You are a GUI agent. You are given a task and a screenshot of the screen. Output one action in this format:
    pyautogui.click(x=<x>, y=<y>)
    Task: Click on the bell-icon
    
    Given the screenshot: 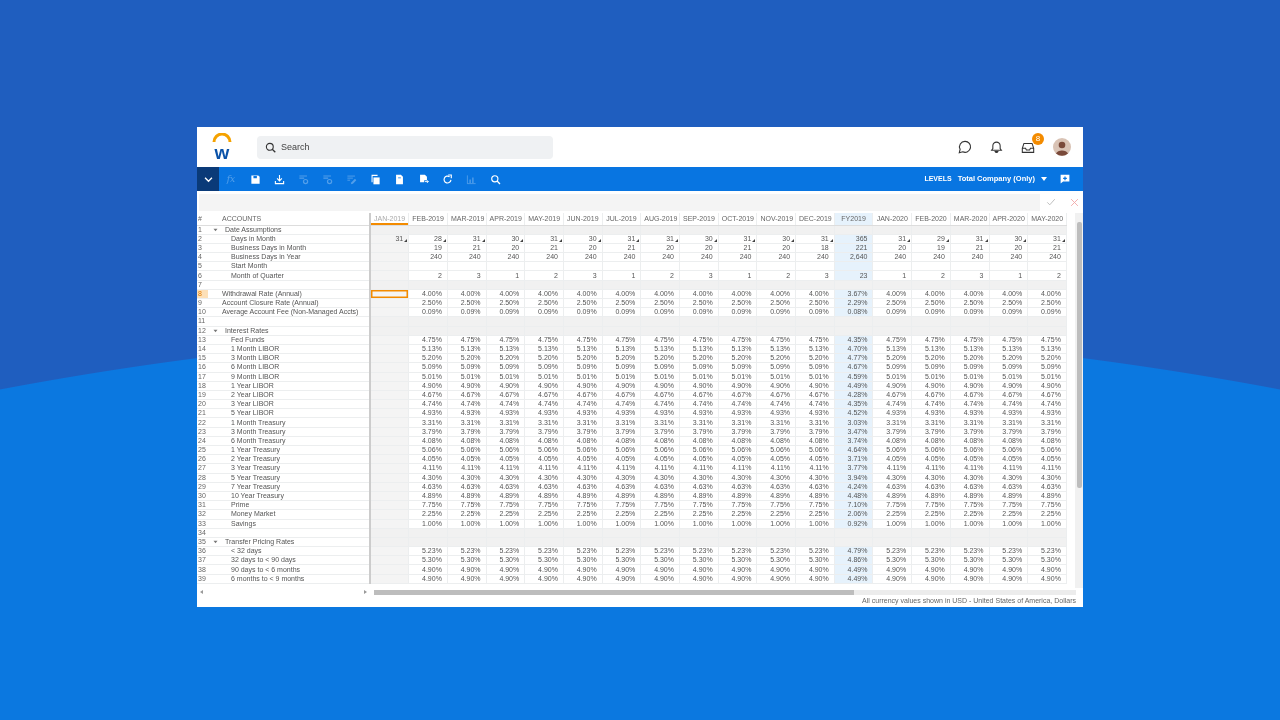 What is the action you would take?
    pyautogui.click(x=996, y=147)
    